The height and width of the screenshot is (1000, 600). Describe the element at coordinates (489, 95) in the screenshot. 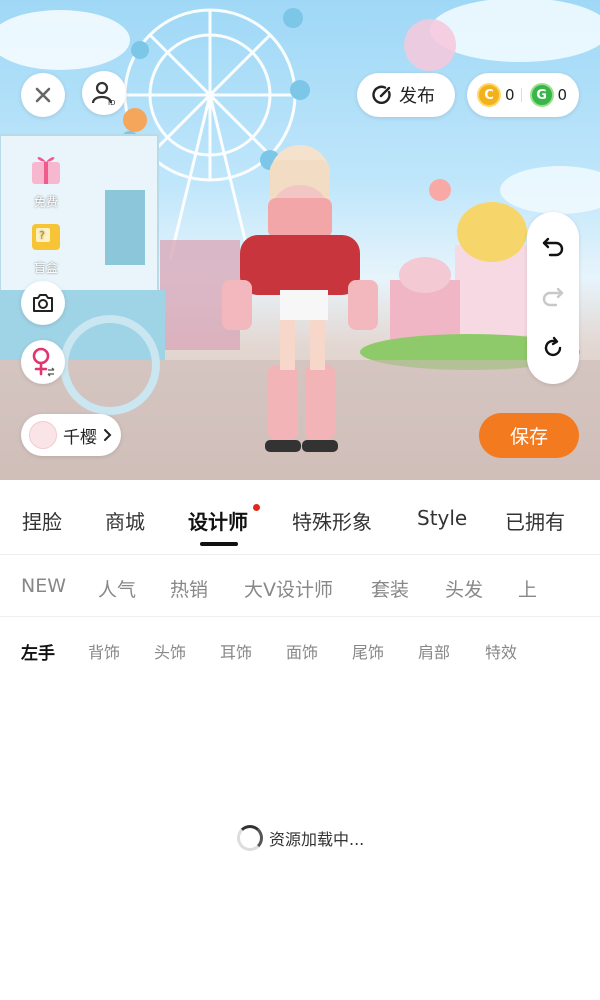

I see `gold-coin-icon: C` at that location.